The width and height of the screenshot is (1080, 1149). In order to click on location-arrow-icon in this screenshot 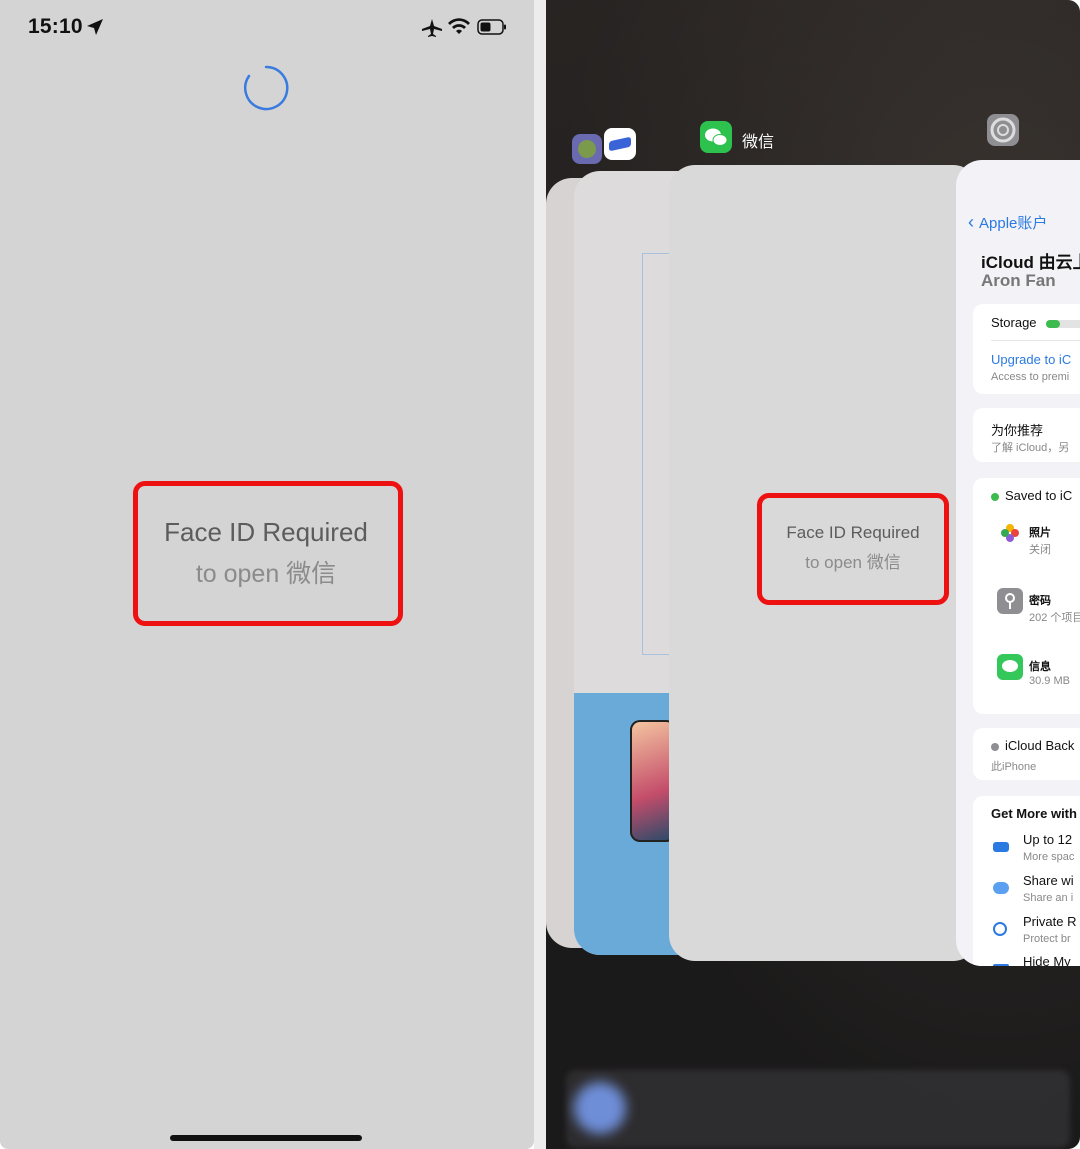, I will do `click(95, 27)`.